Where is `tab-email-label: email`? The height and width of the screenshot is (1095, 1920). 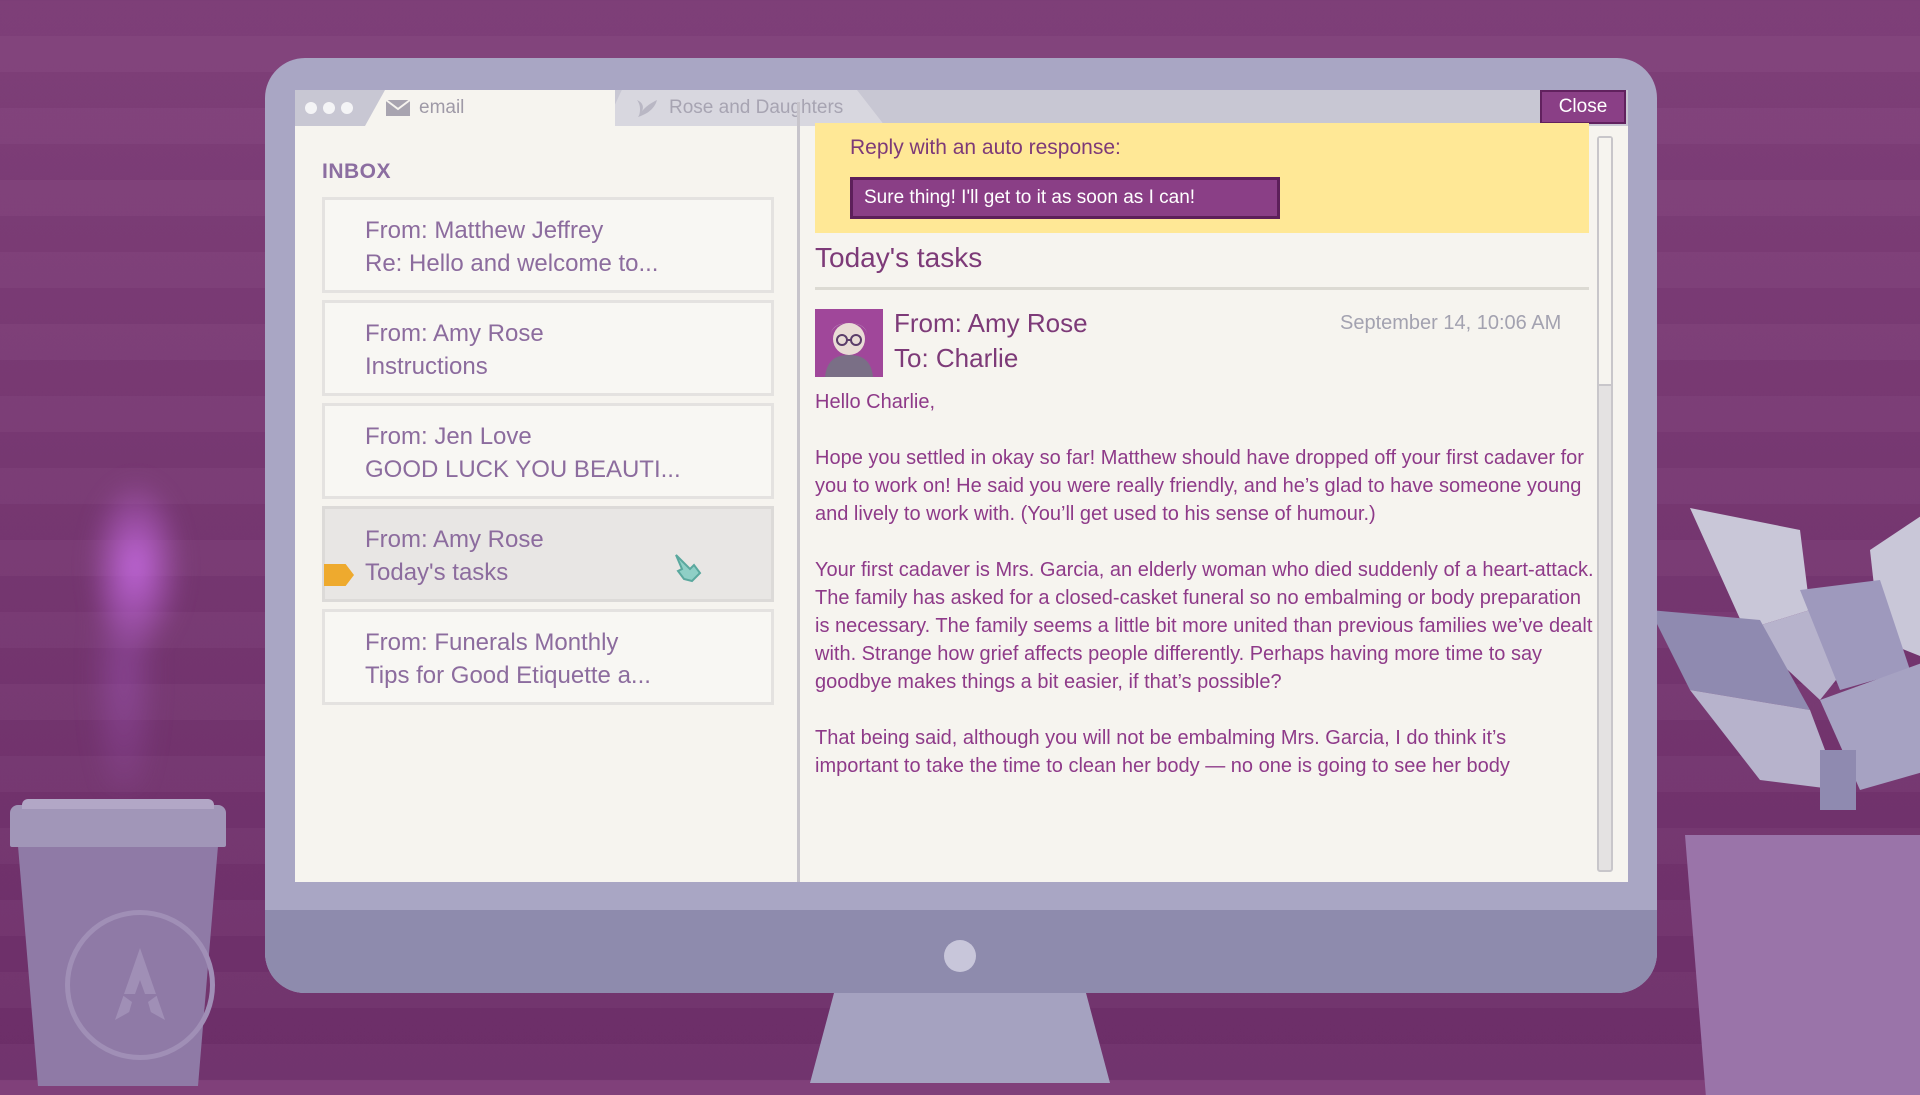 tab-email-label: email is located at coordinates (442, 107).